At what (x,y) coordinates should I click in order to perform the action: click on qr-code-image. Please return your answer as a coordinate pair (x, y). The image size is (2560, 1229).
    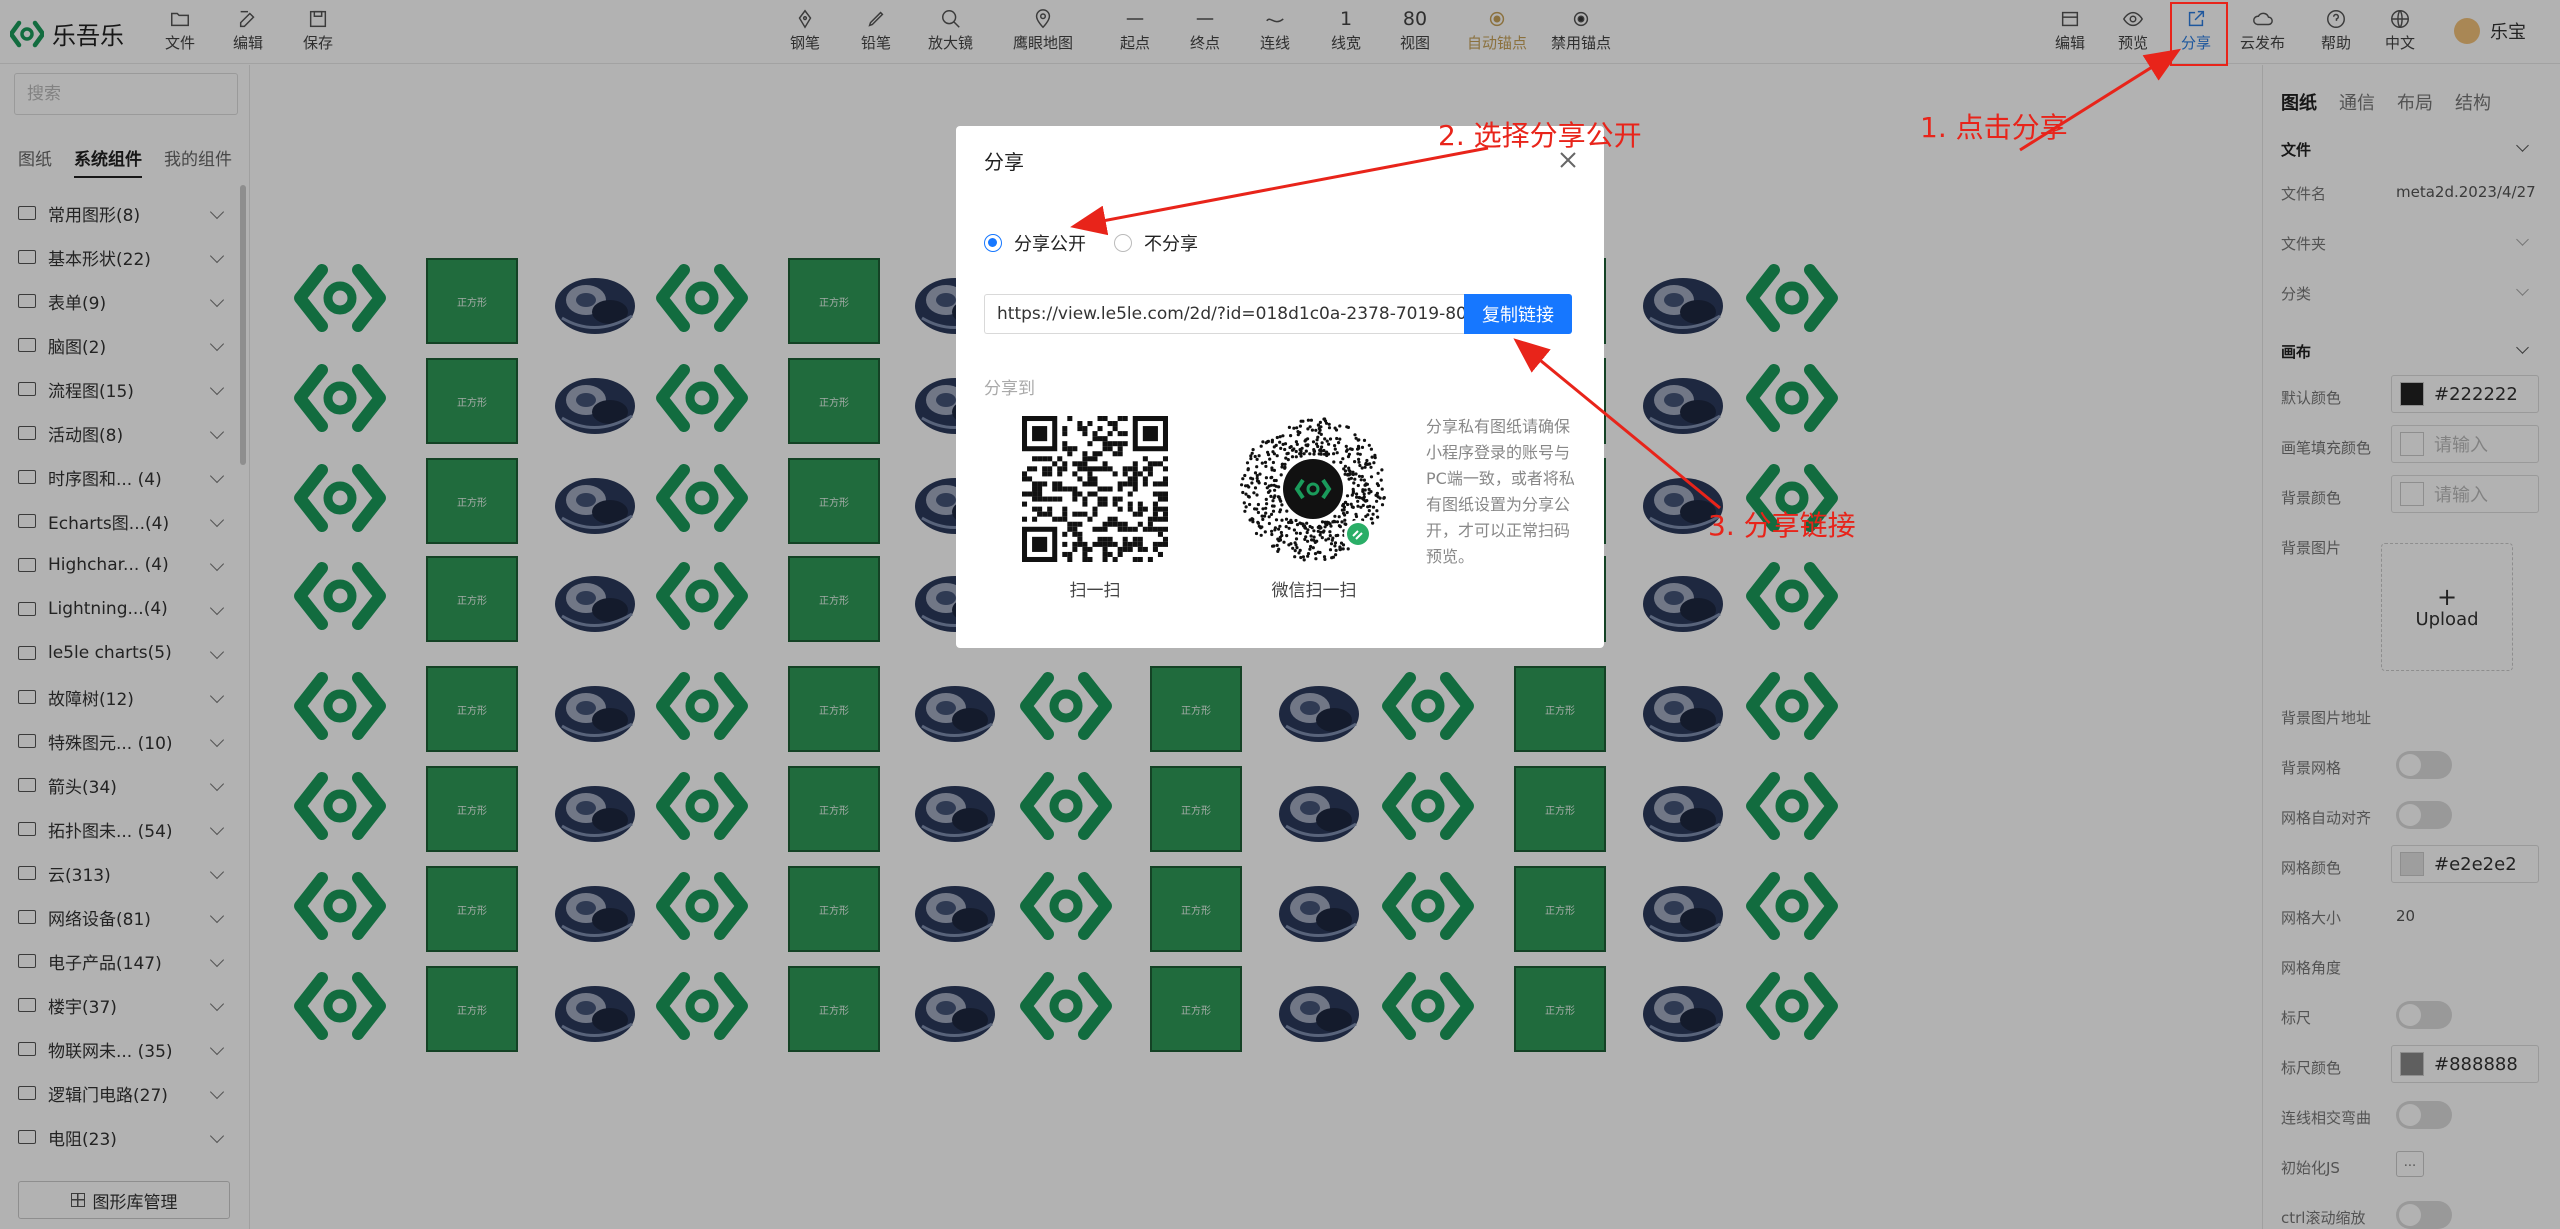
    Looking at the image, I should click on (1095, 489).